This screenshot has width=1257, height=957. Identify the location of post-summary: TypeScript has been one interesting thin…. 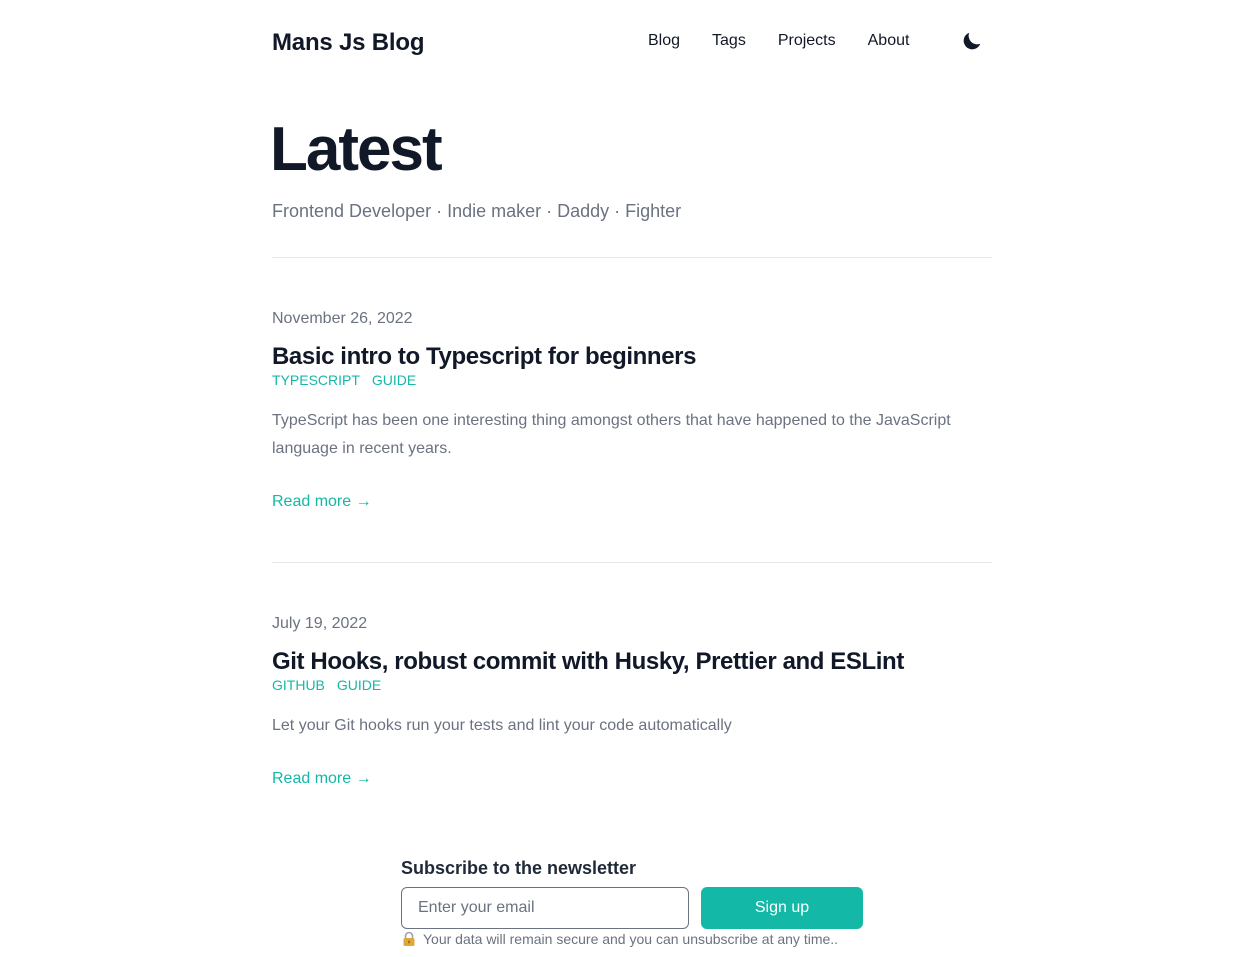
(611, 434).